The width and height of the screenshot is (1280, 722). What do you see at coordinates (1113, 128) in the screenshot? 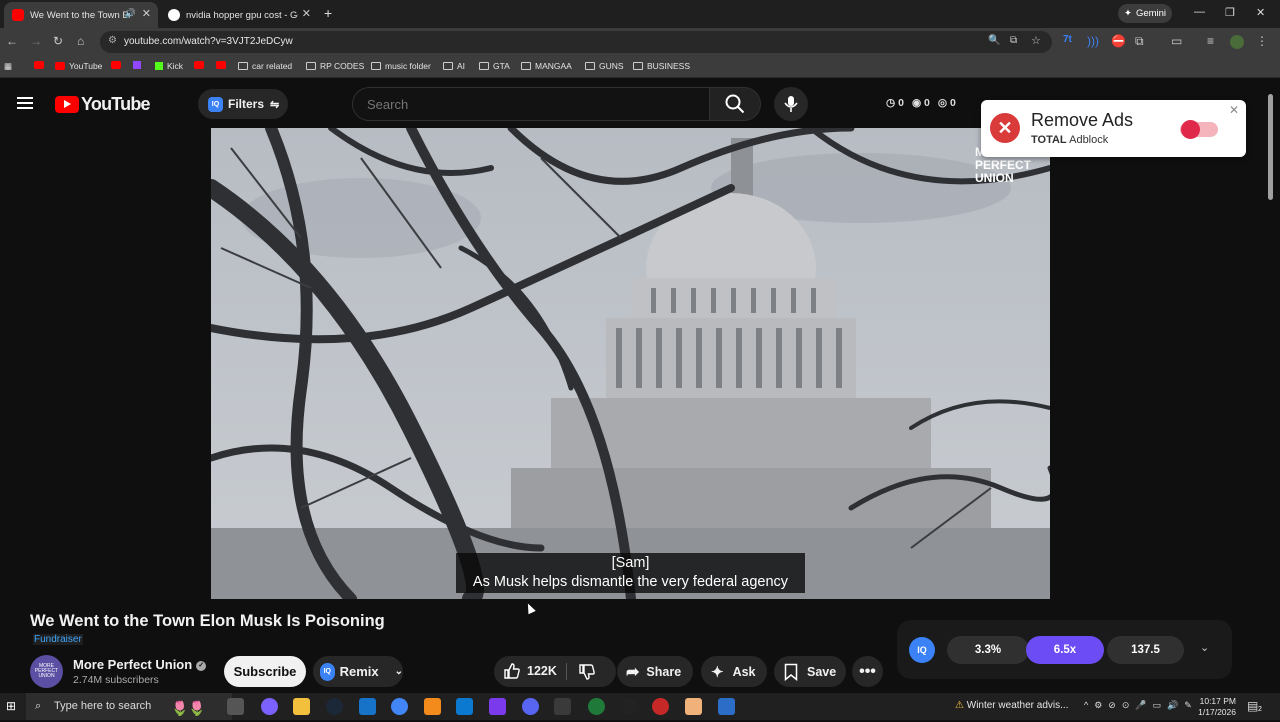
I see `remove-ads-popup: ✕ Remove Ads TOTAL Adblock ✕` at bounding box center [1113, 128].